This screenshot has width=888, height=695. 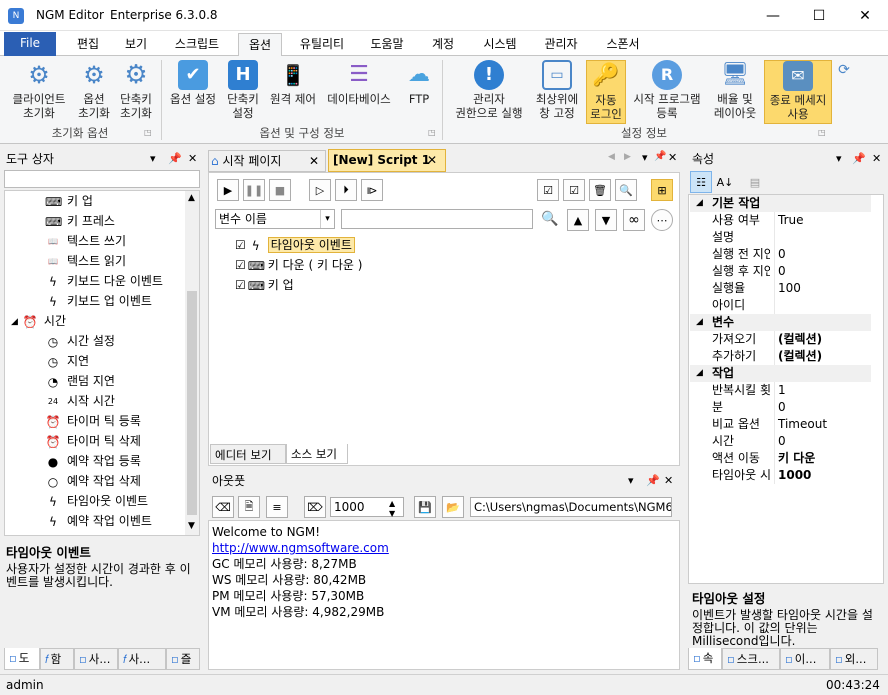 I want to click on maximize-button: ☐, so click(x=819, y=15).